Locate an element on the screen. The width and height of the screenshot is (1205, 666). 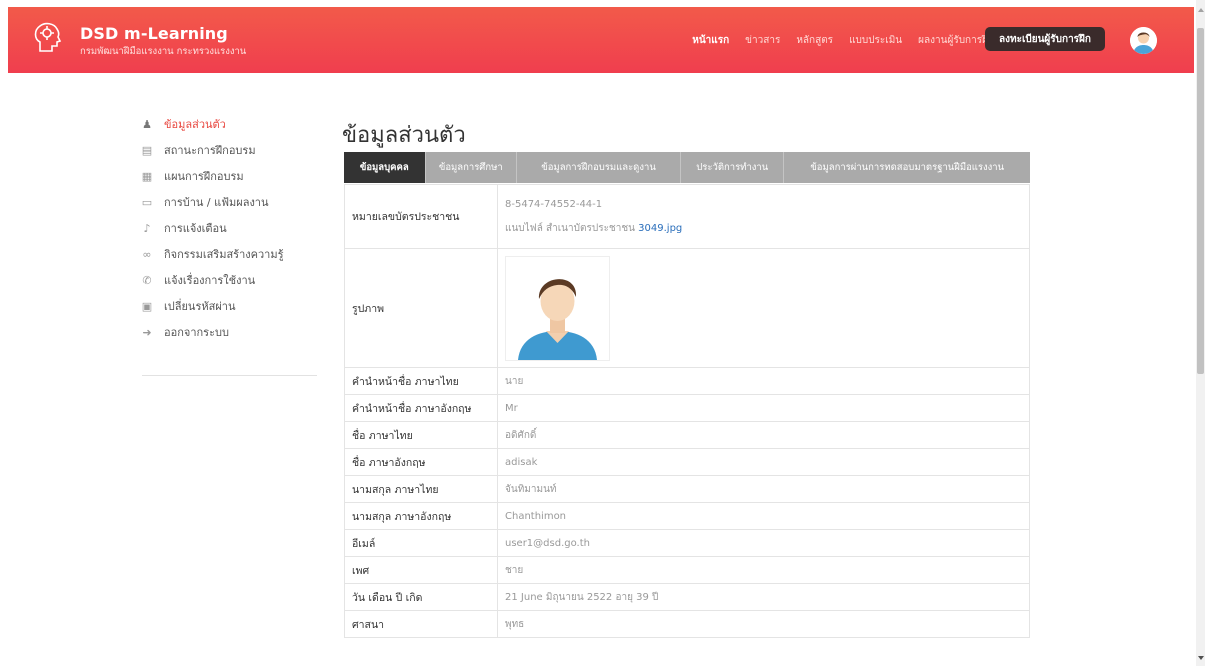
sidebar-item-homework: ▭ การบ้าน / แฟ้มผลงาน is located at coordinates (230, 202).